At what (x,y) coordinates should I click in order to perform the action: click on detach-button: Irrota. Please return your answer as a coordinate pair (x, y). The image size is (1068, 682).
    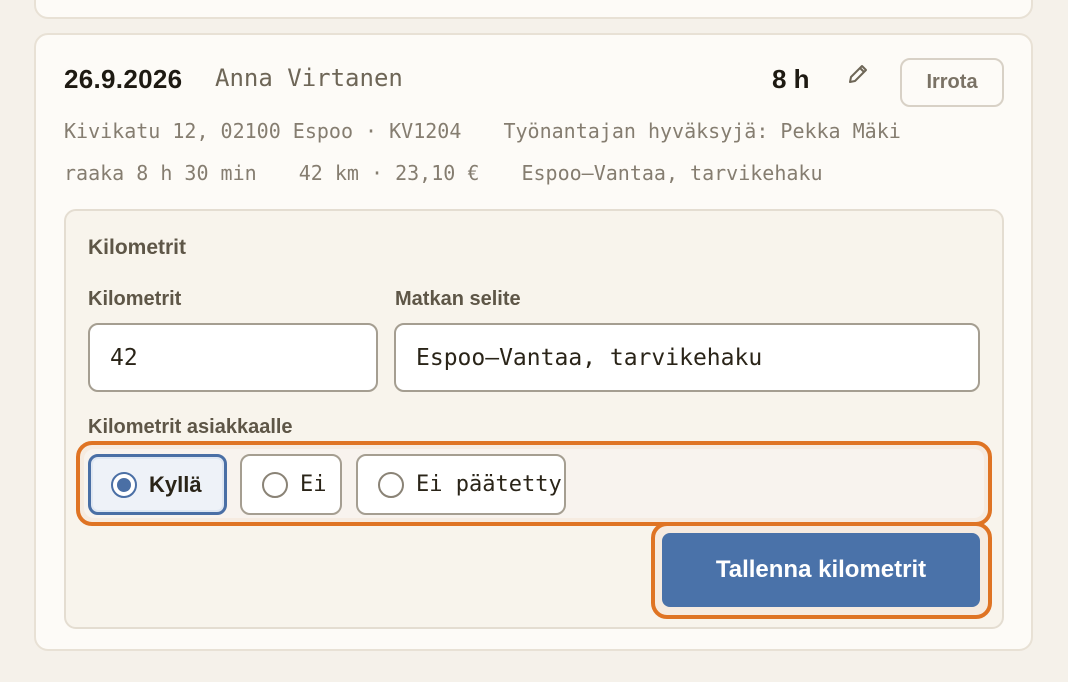
    Looking at the image, I should click on (952, 82).